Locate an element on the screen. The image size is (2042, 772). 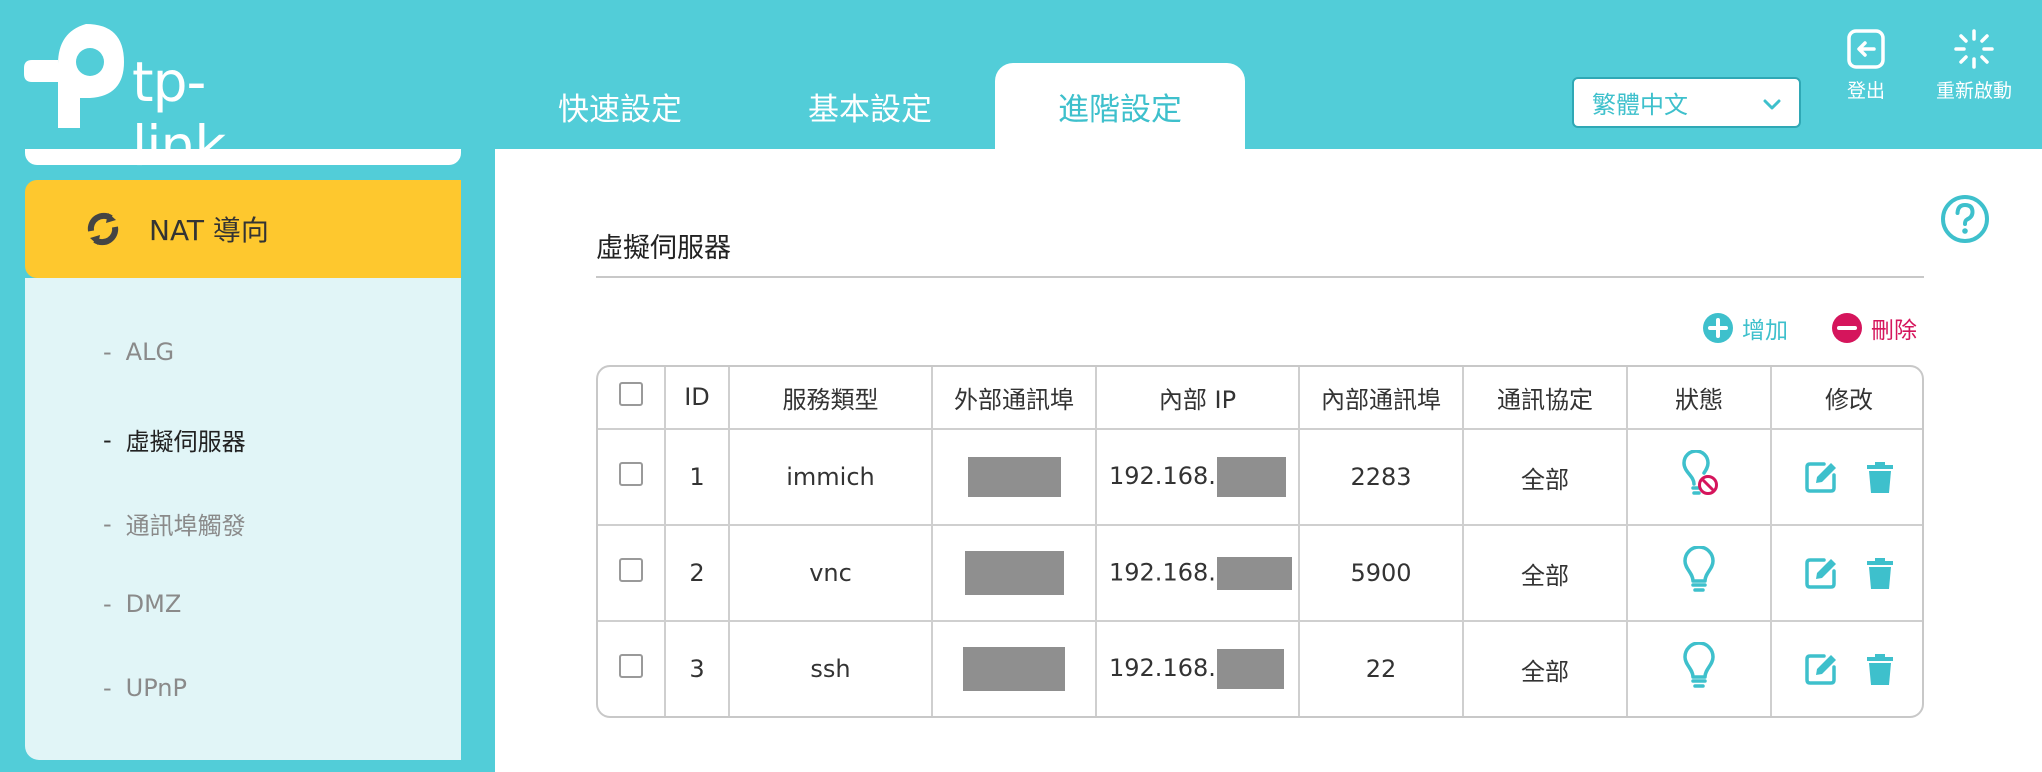
cell-service-type: vnc is located at coordinates (830, 573).